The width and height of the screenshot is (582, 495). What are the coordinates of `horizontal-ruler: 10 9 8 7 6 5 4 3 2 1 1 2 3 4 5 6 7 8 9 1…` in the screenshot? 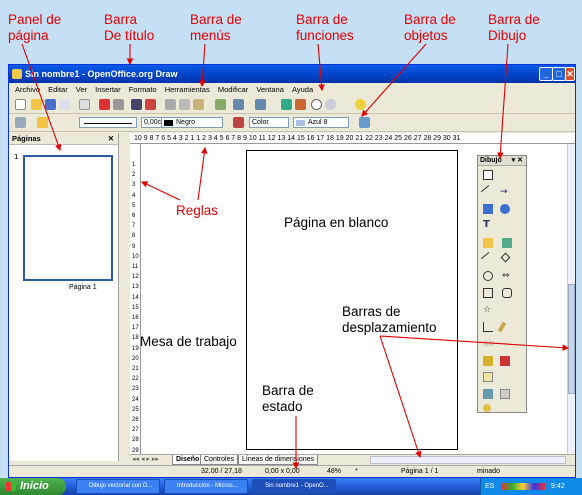 It's located at (352, 138).